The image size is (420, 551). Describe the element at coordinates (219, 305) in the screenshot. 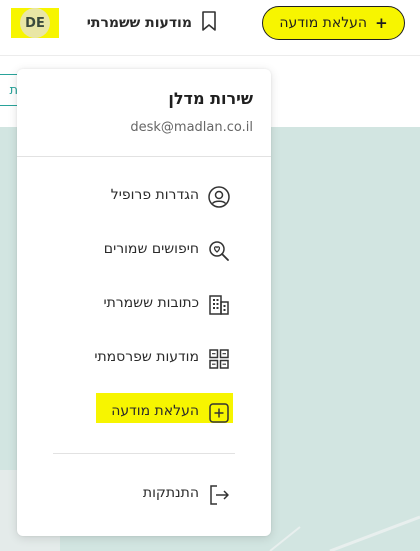

I see `building-icon` at that location.